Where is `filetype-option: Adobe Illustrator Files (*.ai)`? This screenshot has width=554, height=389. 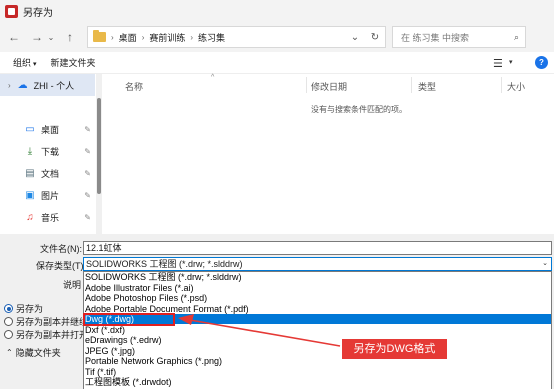 filetype-option: Adobe Illustrator Files (*.ai) is located at coordinates (317, 288).